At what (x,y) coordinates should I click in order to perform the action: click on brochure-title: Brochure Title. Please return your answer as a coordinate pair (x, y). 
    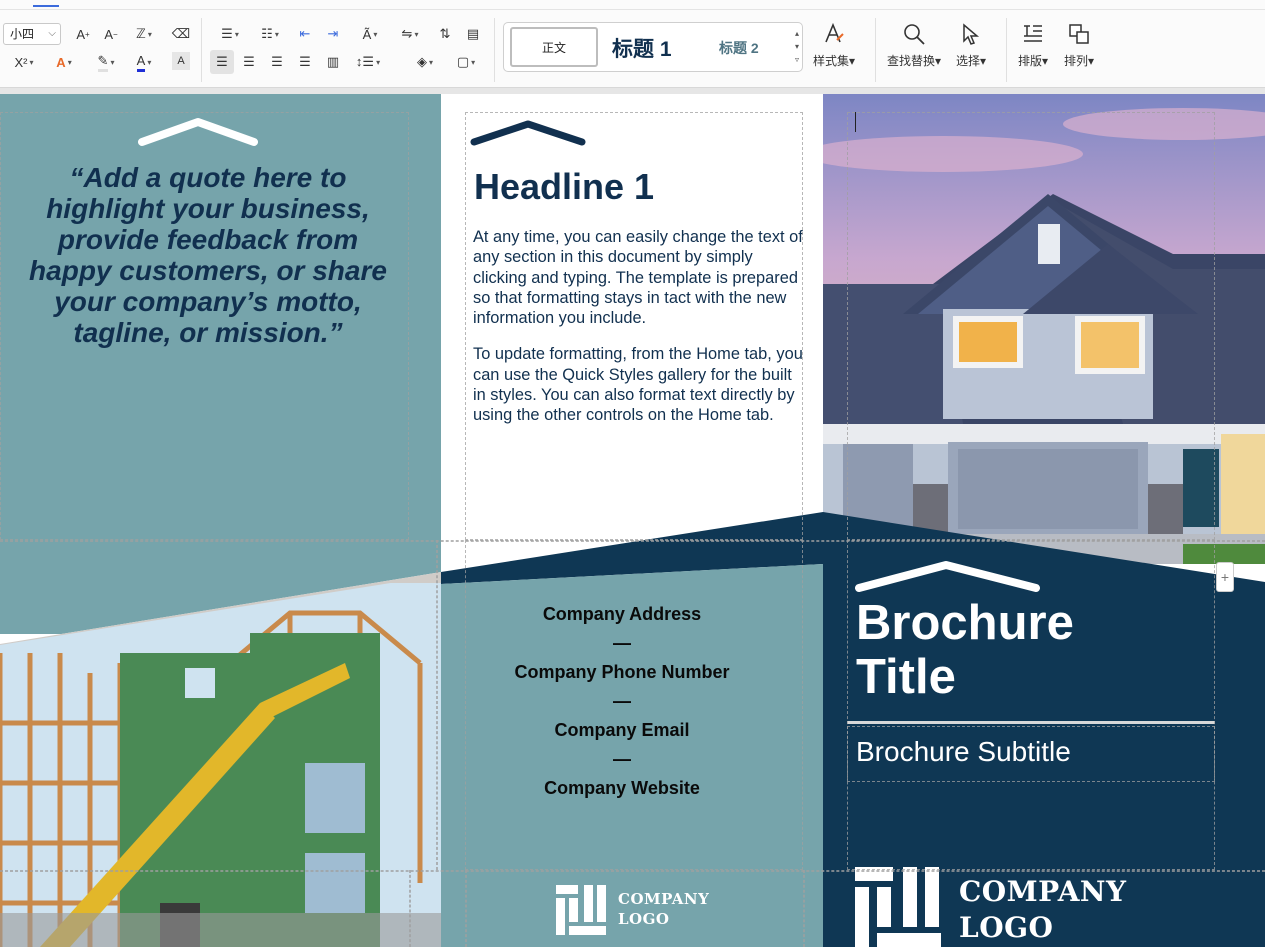
    Looking at the image, I should click on (965, 650).